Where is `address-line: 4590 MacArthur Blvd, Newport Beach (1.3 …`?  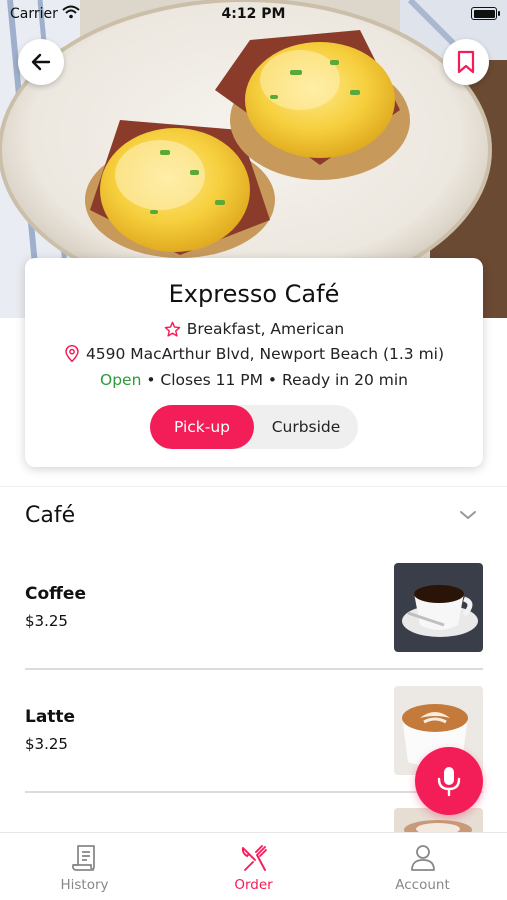 address-line: 4590 MacArthur Blvd, Newport Beach (1.3 … is located at coordinates (254, 354).